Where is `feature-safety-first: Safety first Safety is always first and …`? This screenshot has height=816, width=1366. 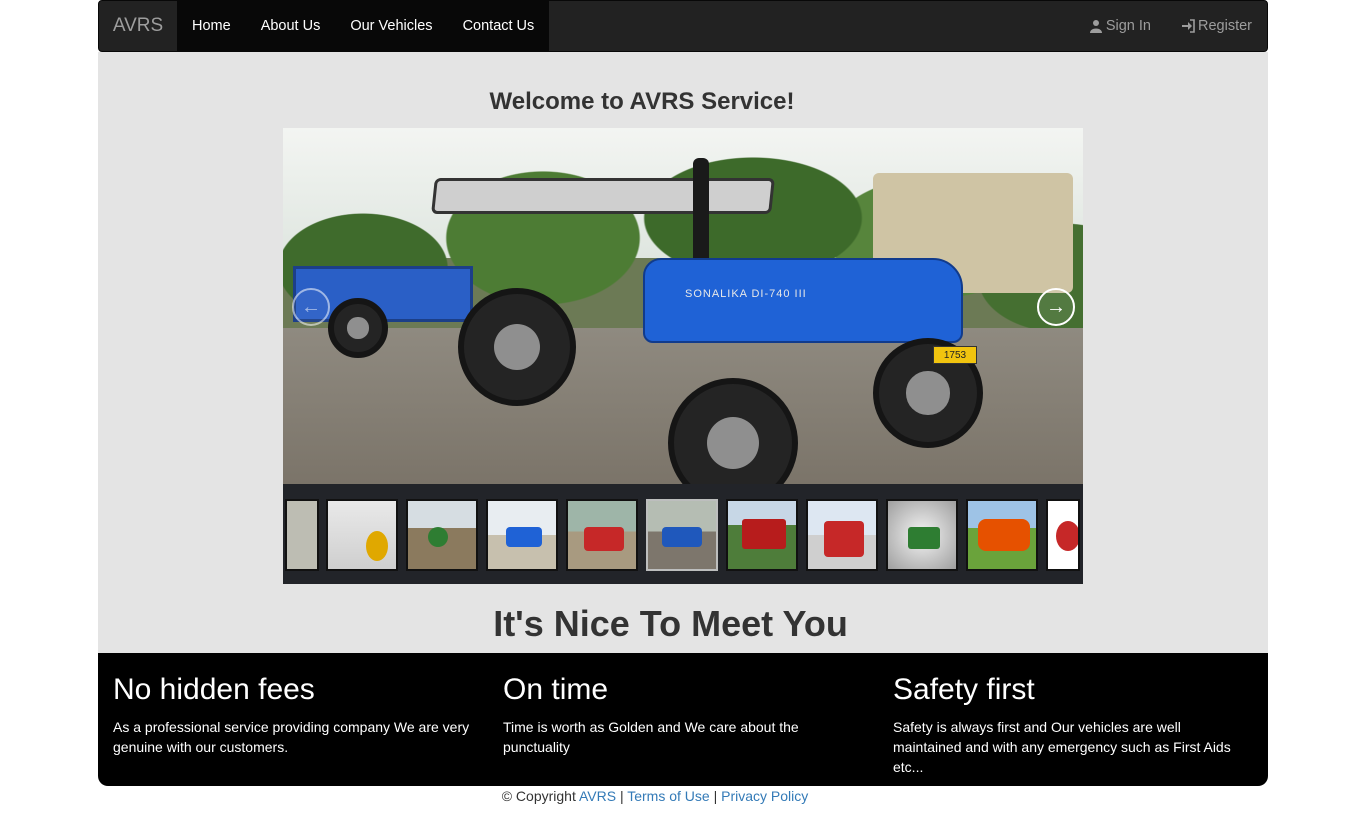 feature-safety-first: Safety first Safety is always first and … is located at coordinates (1073, 719).